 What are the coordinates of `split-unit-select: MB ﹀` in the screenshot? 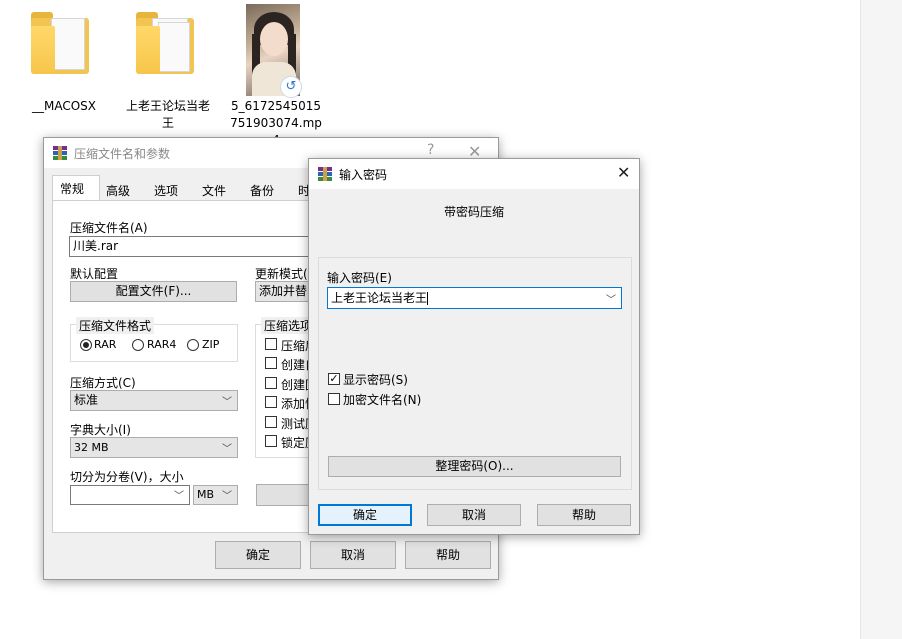 It's located at (215, 495).